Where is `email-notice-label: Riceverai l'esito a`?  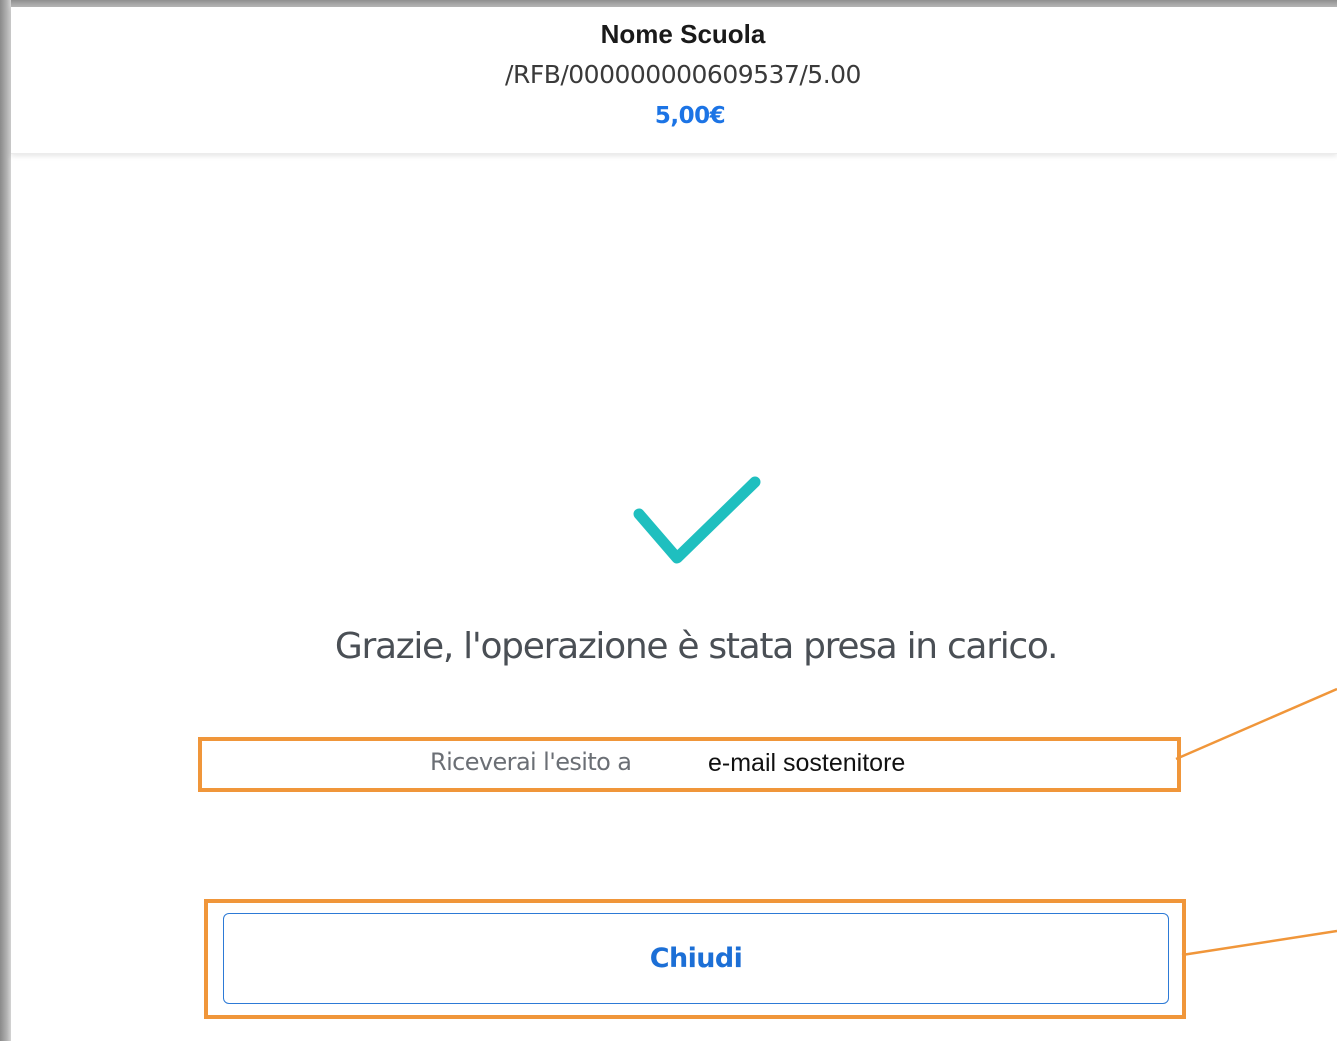
email-notice-label: Riceverai l'esito a is located at coordinates (531, 762).